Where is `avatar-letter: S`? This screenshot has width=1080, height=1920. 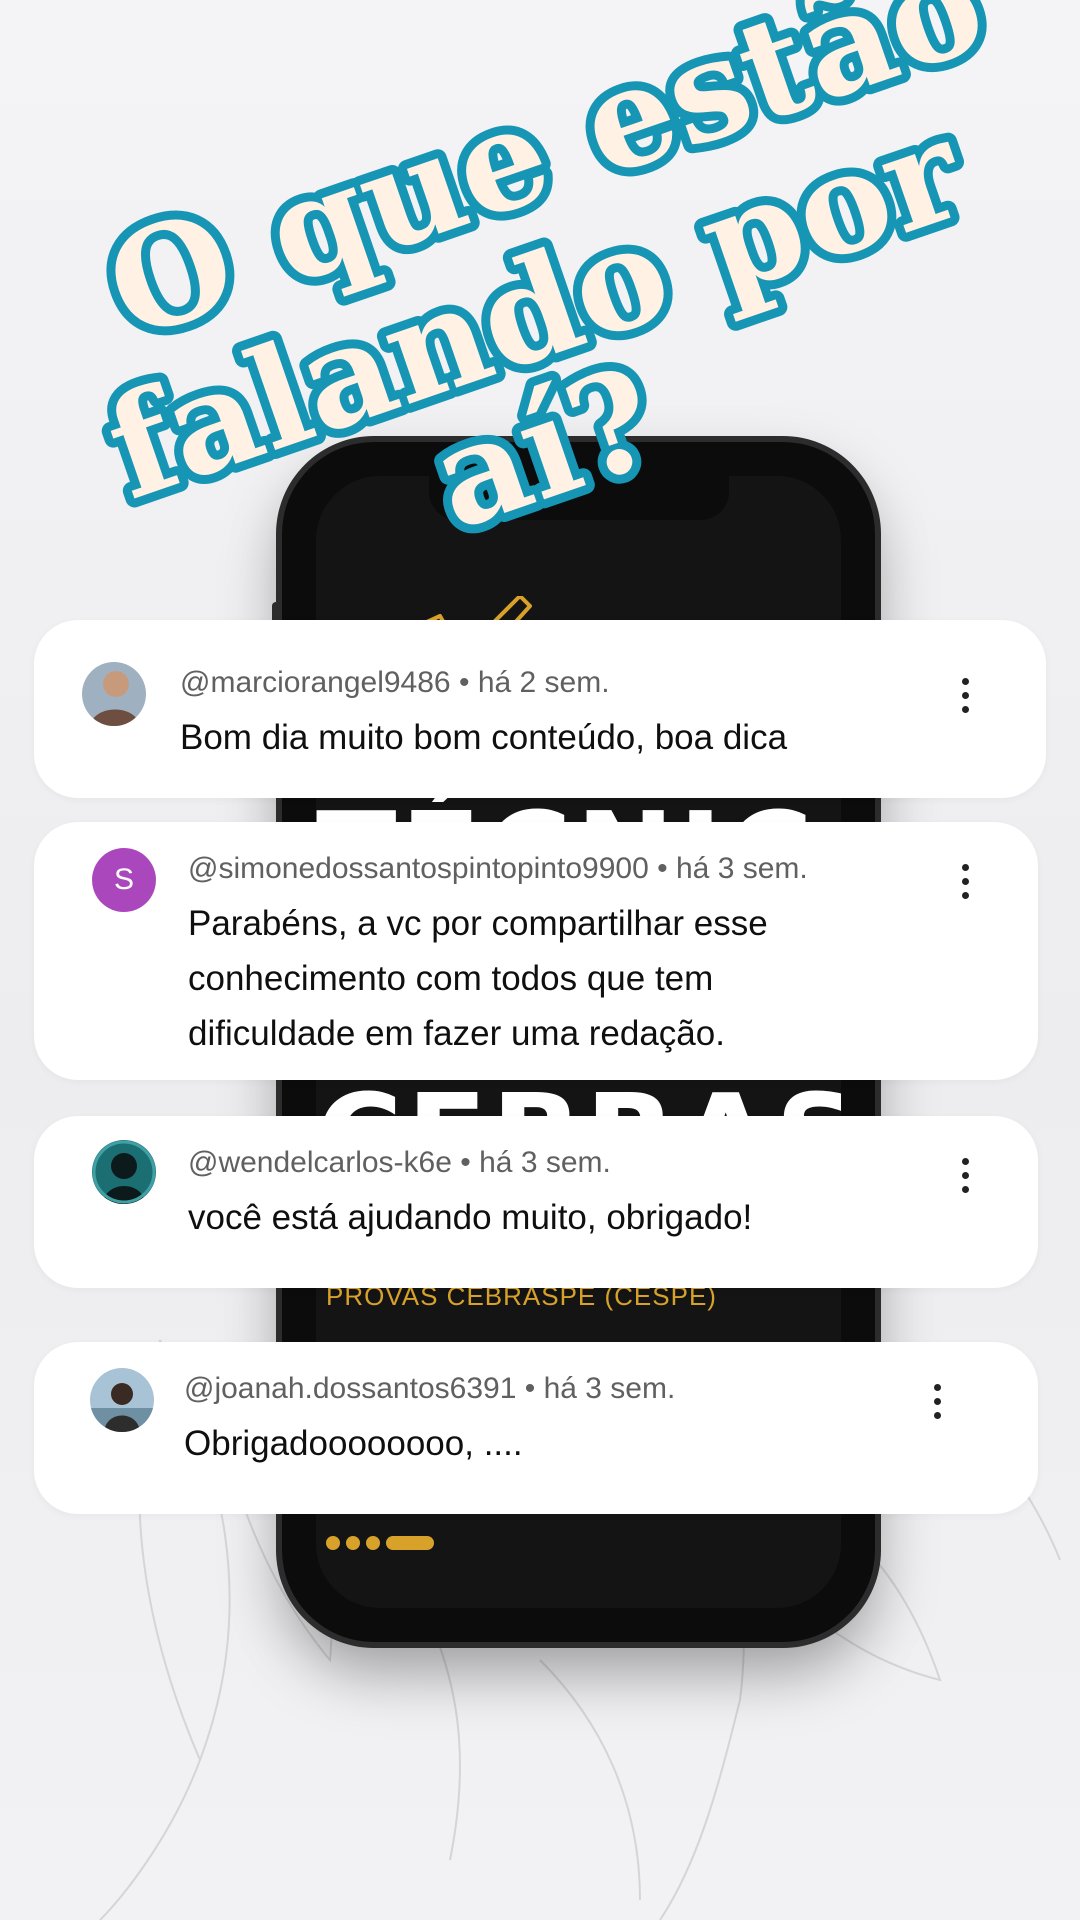
avatar-letter: S is located at coordinates (123, 879).